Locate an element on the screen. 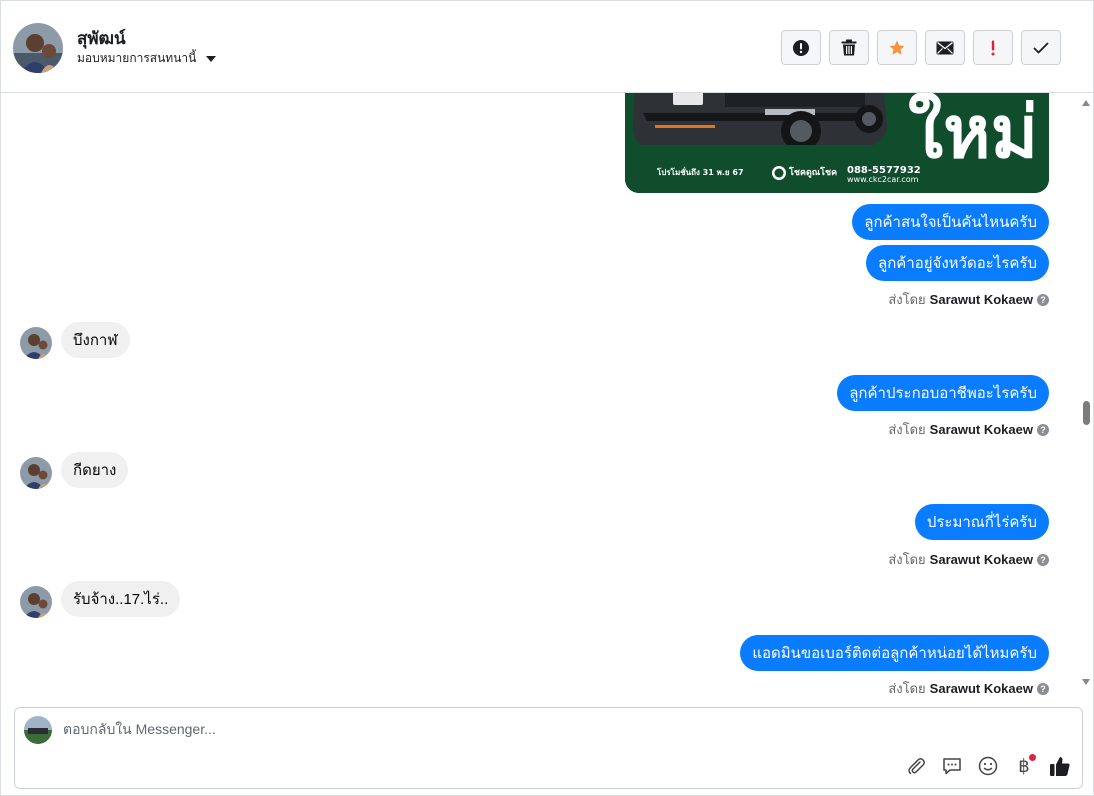 The height and width of the screenshot is (796, 1094). notification-dot is located at coordinates (1032, 757).